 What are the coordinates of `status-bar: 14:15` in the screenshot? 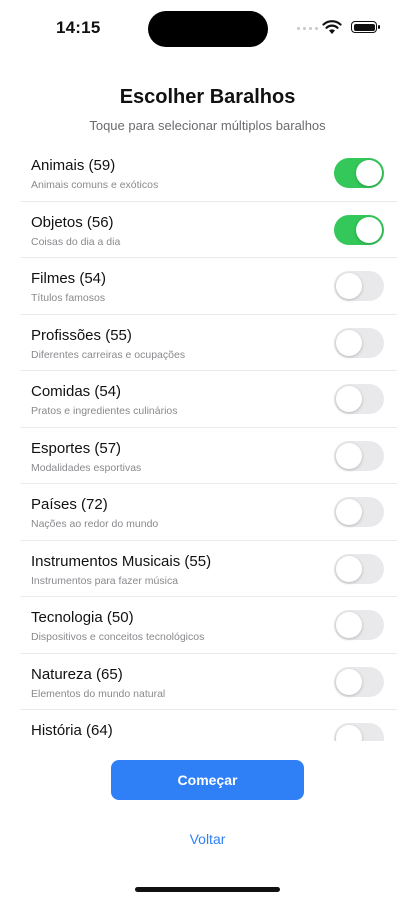 It's located at (207, 29).